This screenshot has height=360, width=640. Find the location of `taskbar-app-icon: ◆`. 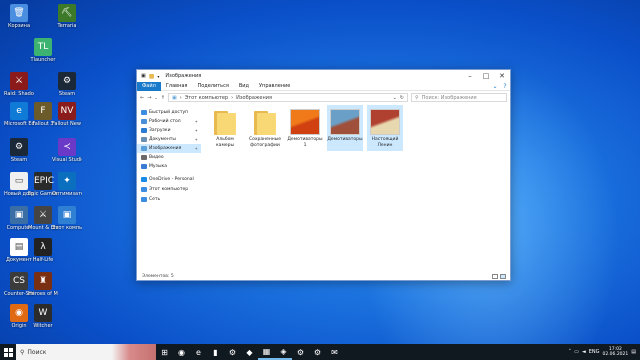

taskbar-app-icon: ◆ is located at coordinates (249, 352).